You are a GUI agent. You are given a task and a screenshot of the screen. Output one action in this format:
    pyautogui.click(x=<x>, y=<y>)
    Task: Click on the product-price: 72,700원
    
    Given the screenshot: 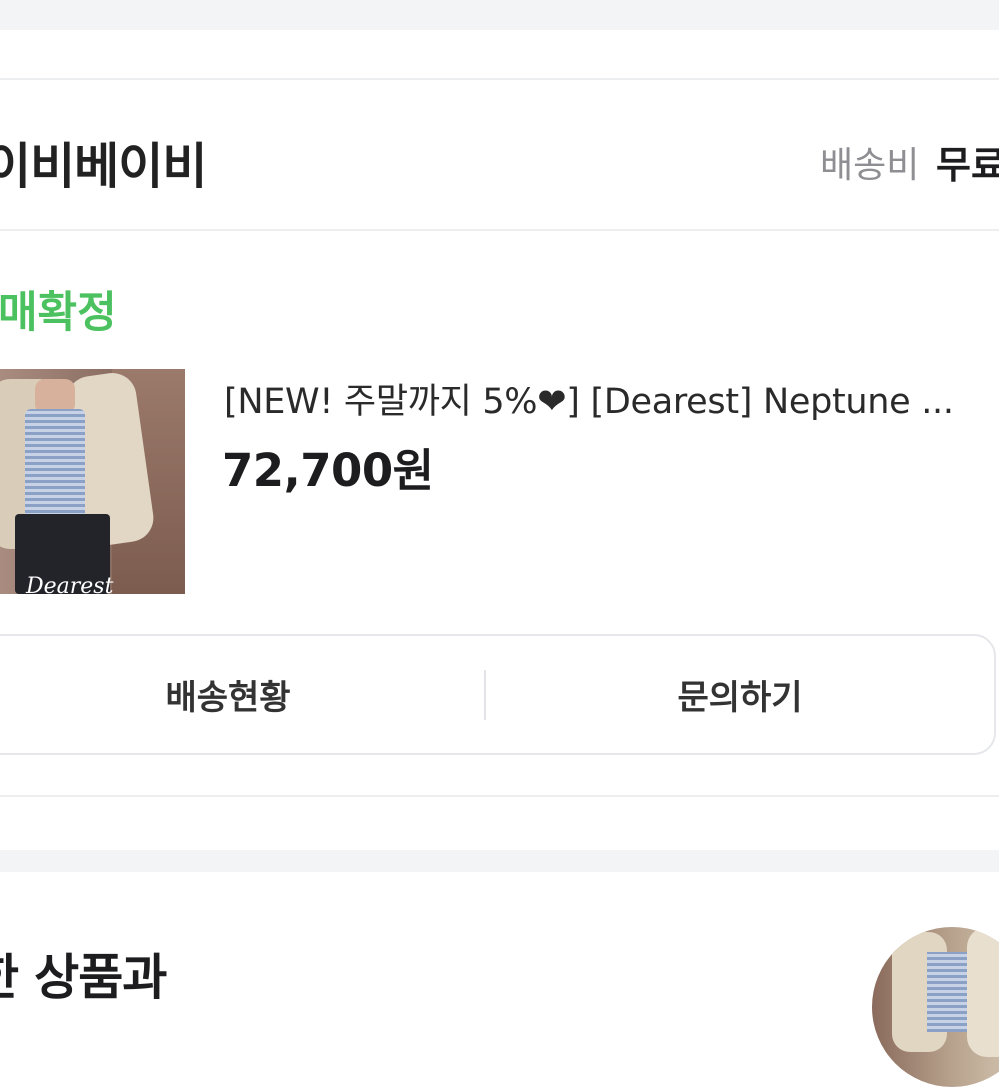 What is the action you would take?
    pyautogui.click(x=328, y=470)
    